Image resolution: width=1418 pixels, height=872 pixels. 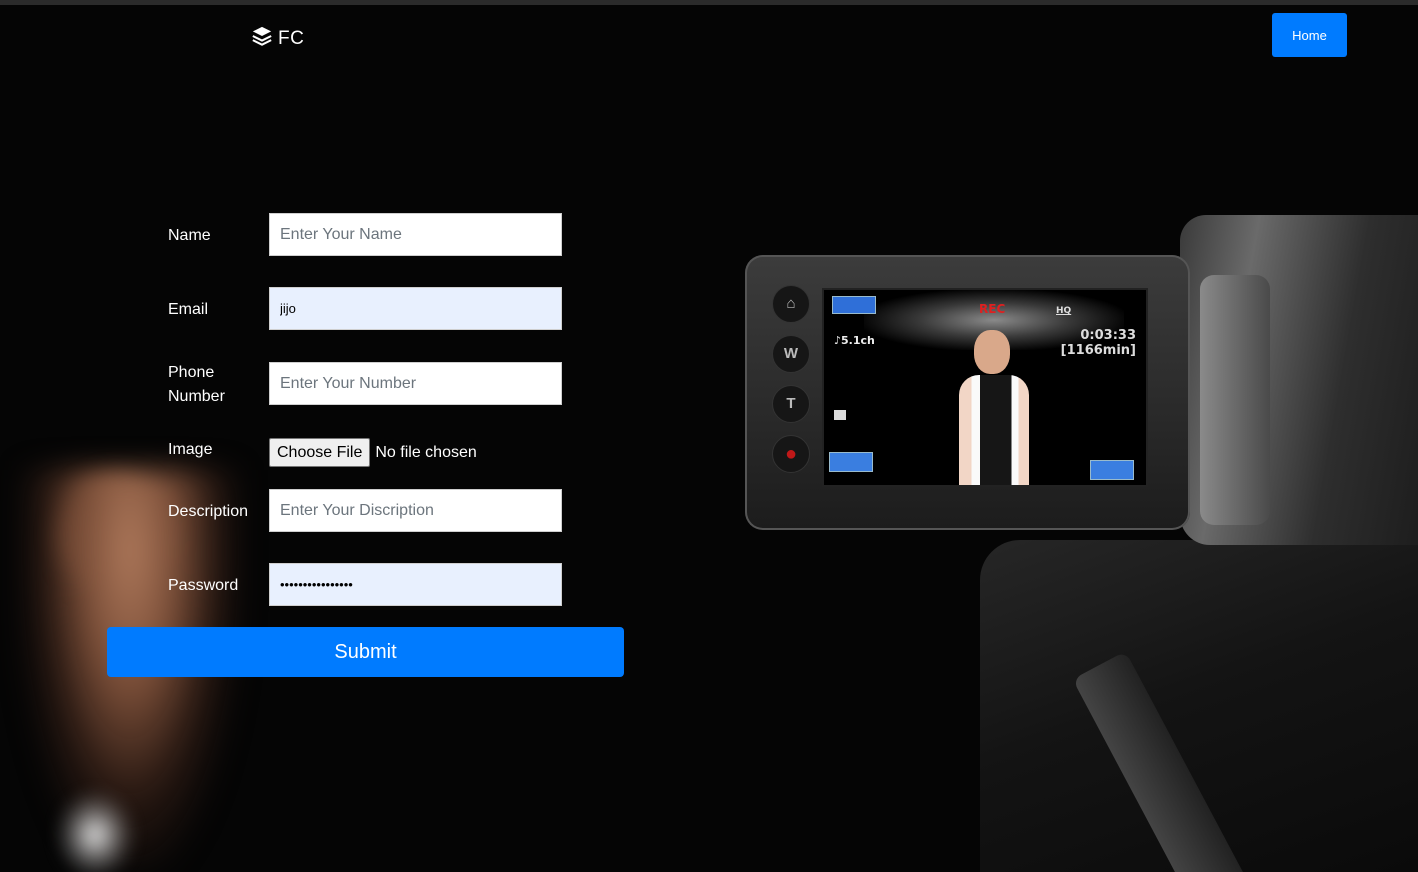 What do you see at coordinates (992, 309) in the screenshot?
I see `screen-rec-indicator: REC` at bounding box center [992, 309].